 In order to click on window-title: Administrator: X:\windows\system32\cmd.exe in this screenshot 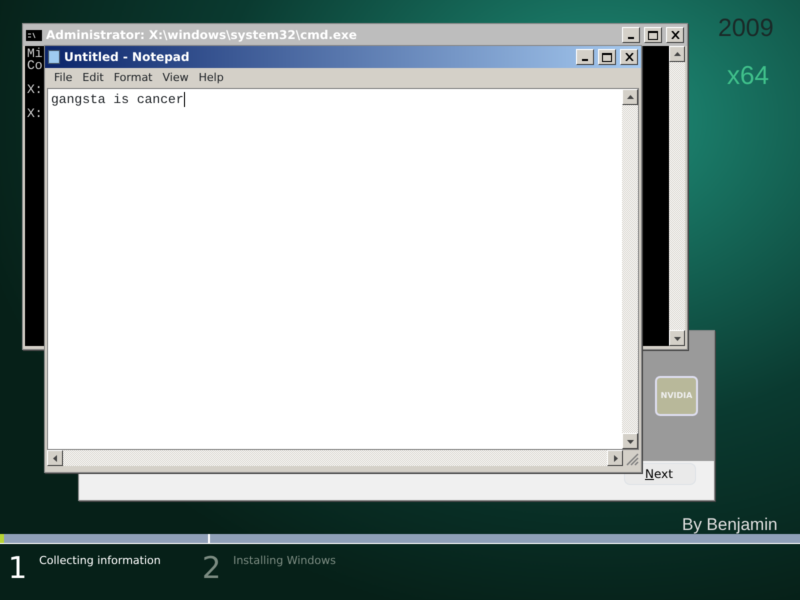, I will do `click(202, 35)`.